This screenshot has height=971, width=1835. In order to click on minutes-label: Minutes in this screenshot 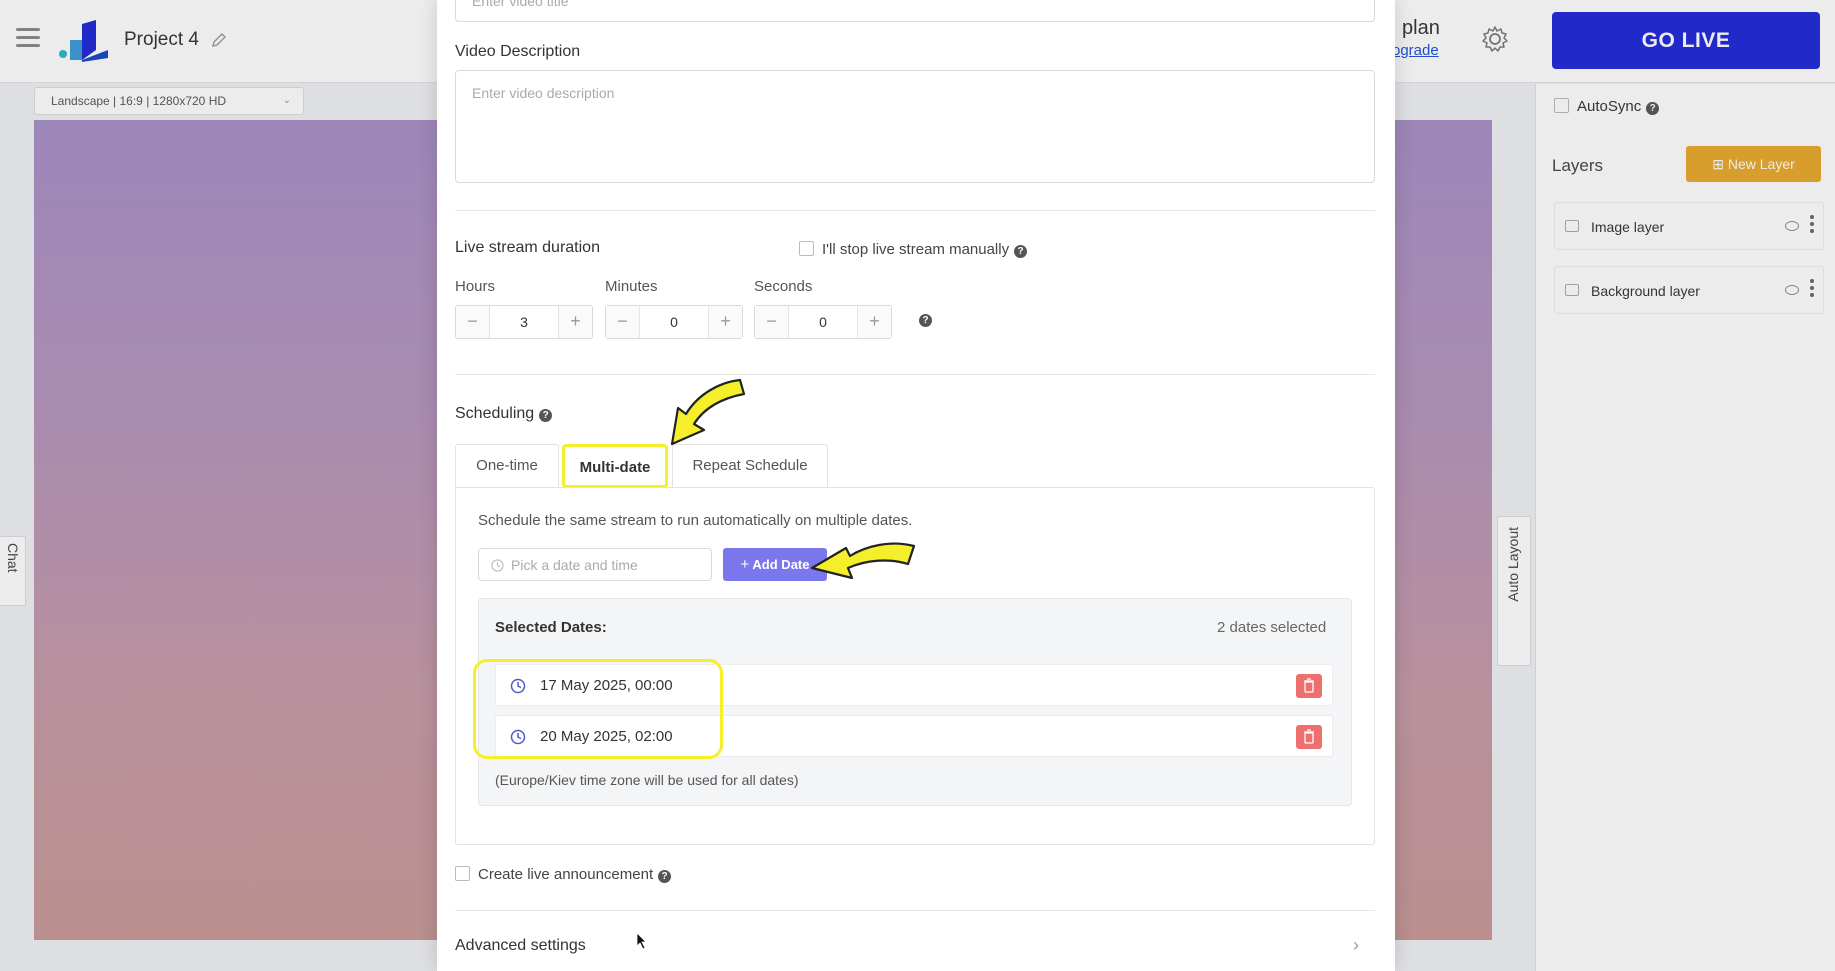, I will do `click(631, 286)`.